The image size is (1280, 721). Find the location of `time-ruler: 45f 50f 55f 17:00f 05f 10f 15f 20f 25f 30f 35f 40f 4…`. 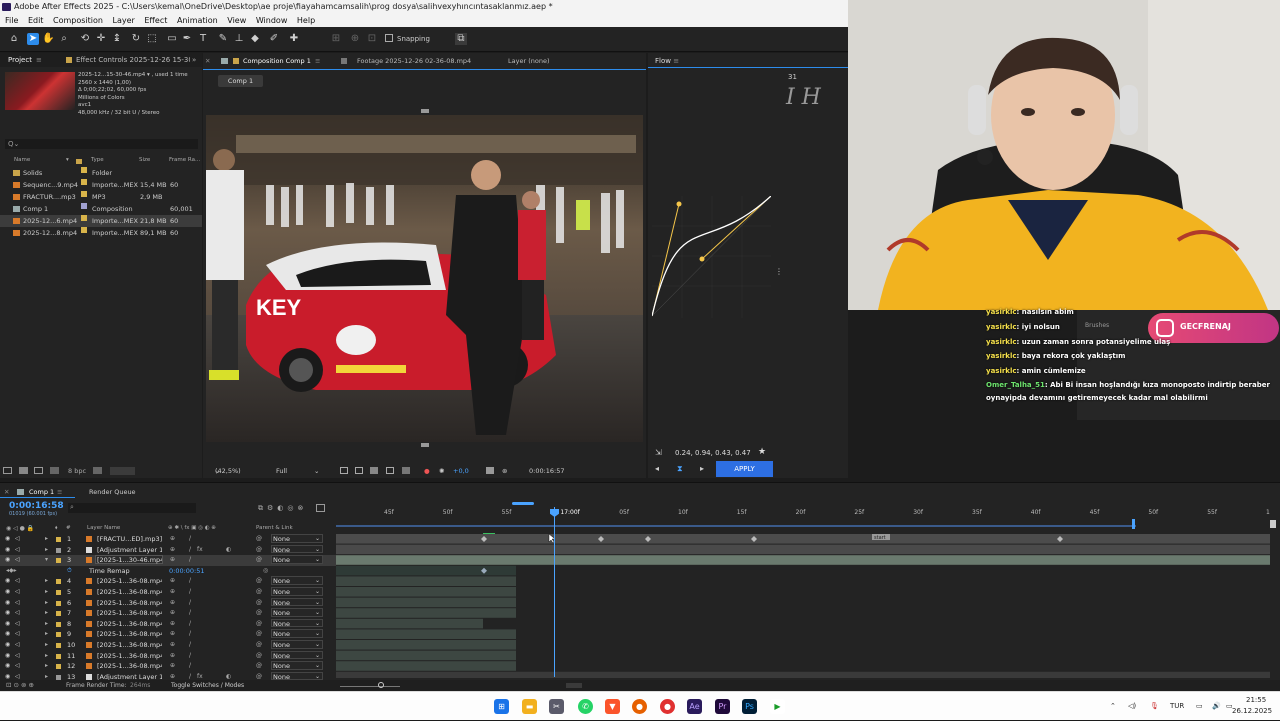

time-ruler: 45f 50f 55f 17:00f 05f 10f 15f 20f 25f 30f 35f 40f 4… is located at coordinates (803, 514).